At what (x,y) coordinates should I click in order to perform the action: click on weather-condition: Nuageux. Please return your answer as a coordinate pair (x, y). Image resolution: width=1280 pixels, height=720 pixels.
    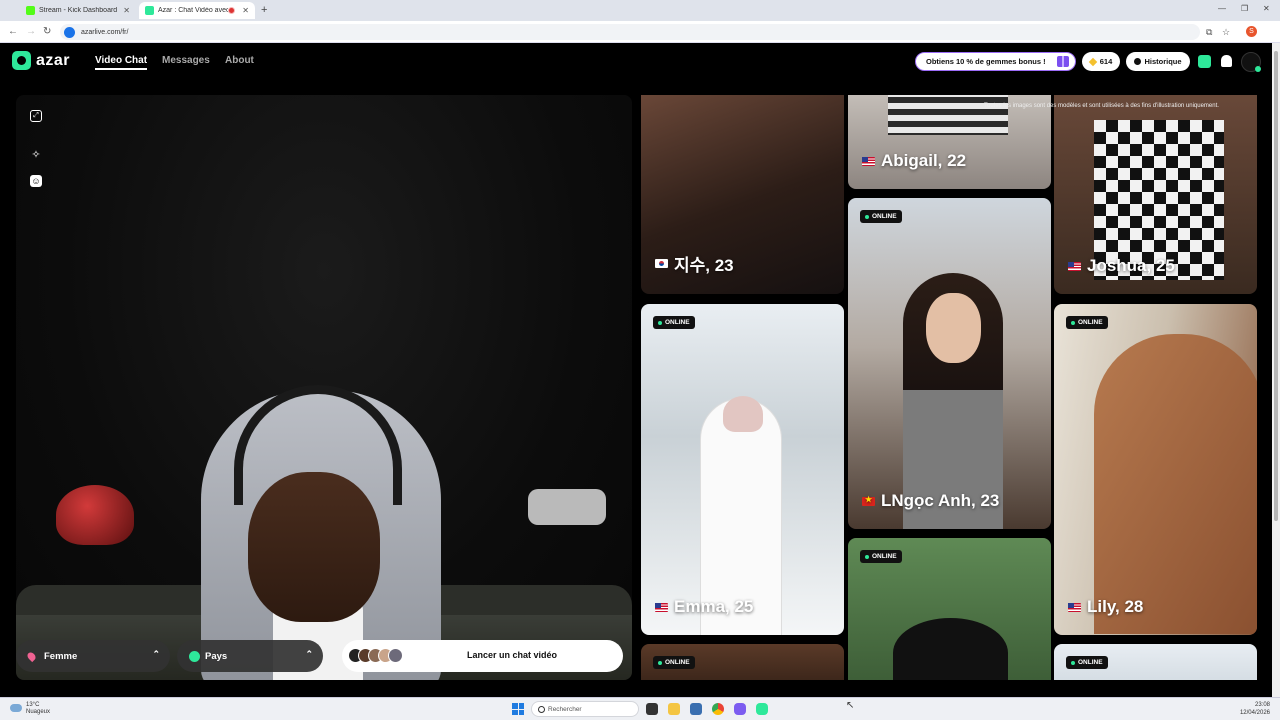
    Looking at the image, I should click on (38, 712).